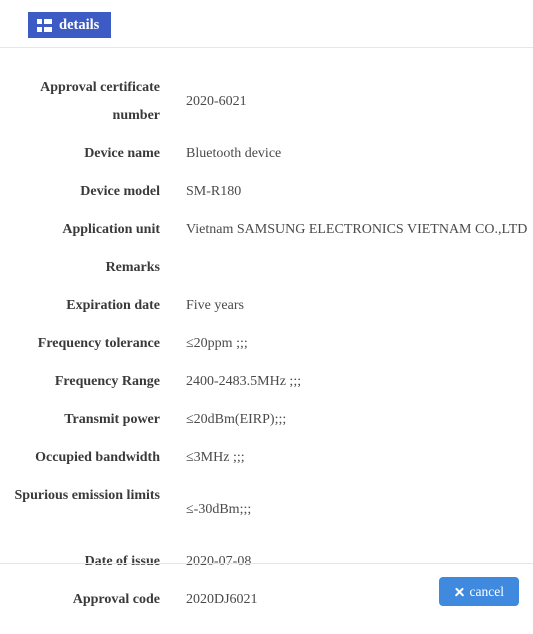 This screenshot has height=634, width=533. Describe the element at coordinates (215, 457) in the screenshot. I see `detail-value: ≤3MHz ;;;` at that location.